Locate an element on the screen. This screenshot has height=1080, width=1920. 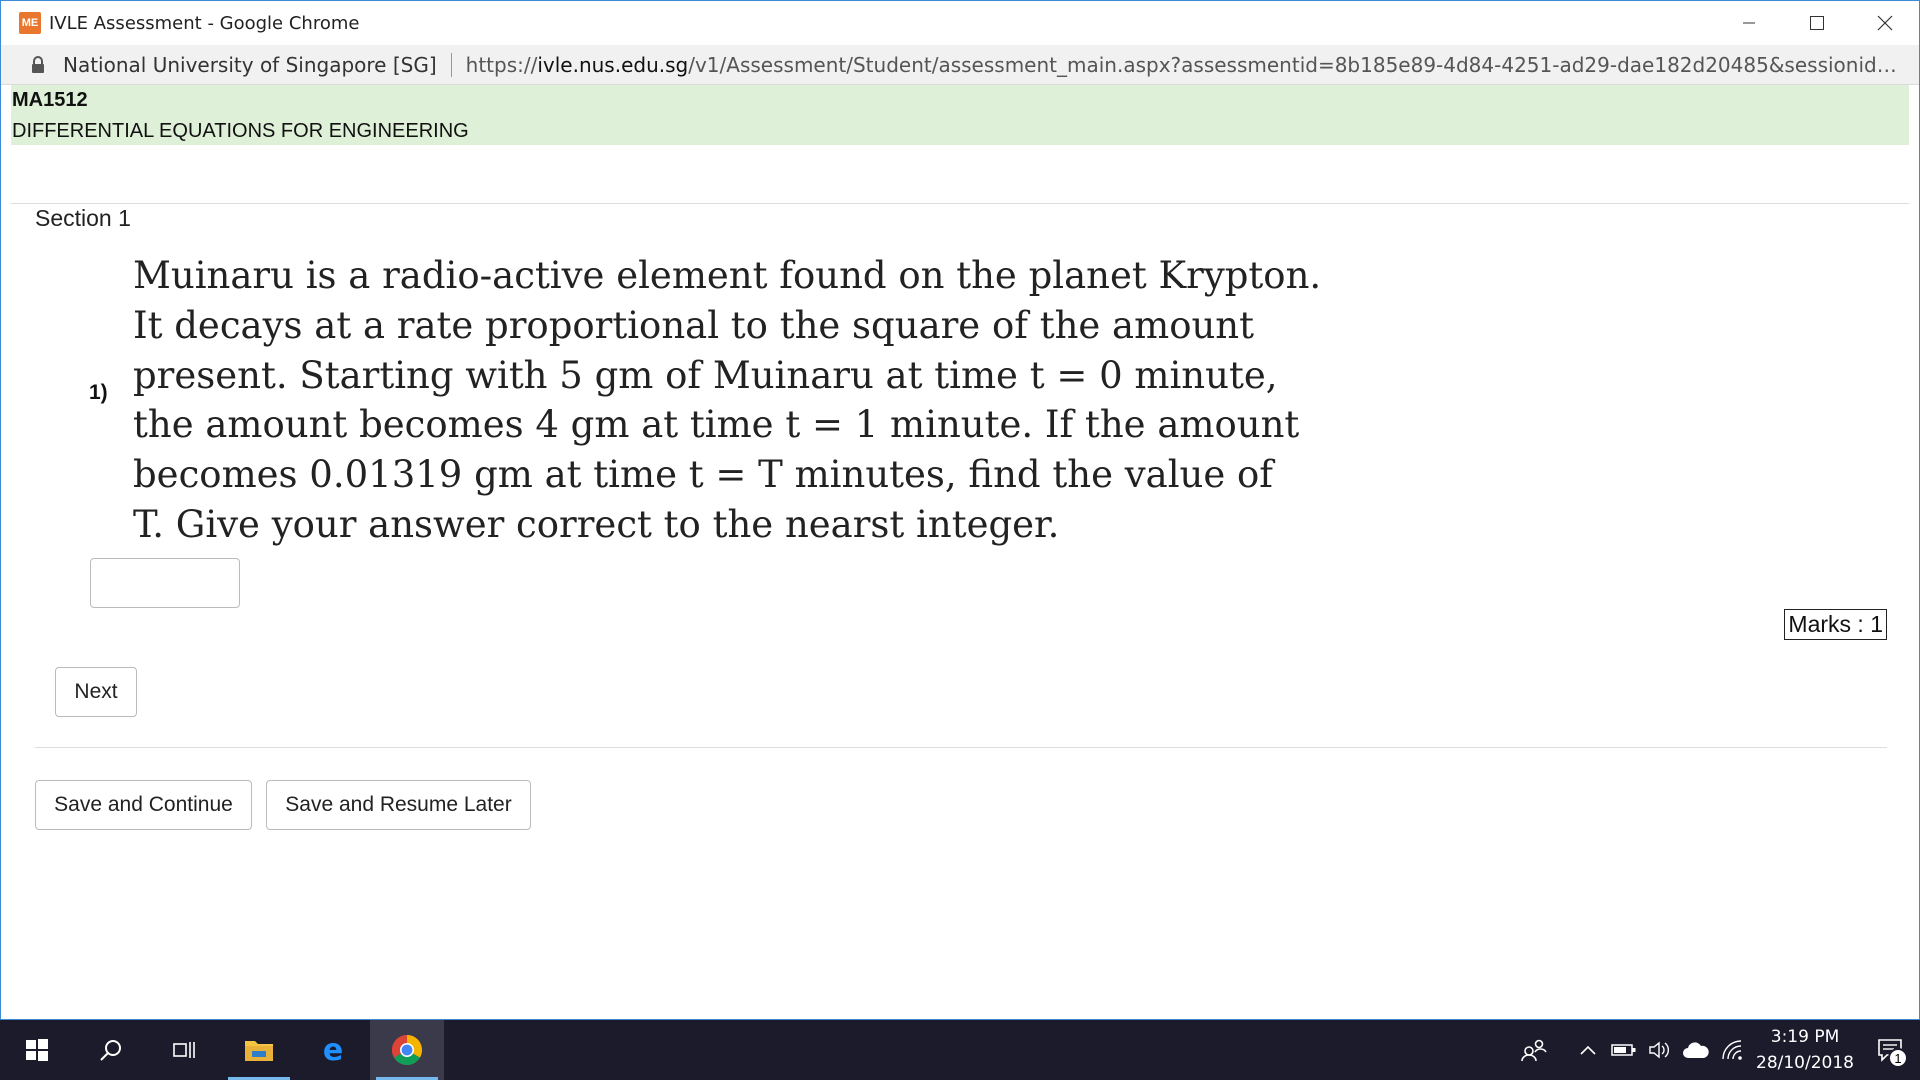
save-and-continue-button: Save and Continue is located at coordinates (143, 805).